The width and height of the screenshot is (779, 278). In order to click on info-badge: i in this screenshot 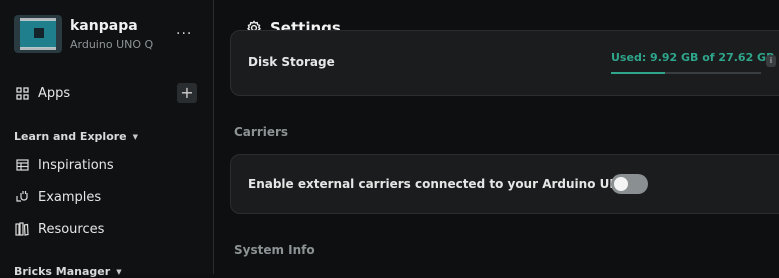, I will do `click(771, 61)`.